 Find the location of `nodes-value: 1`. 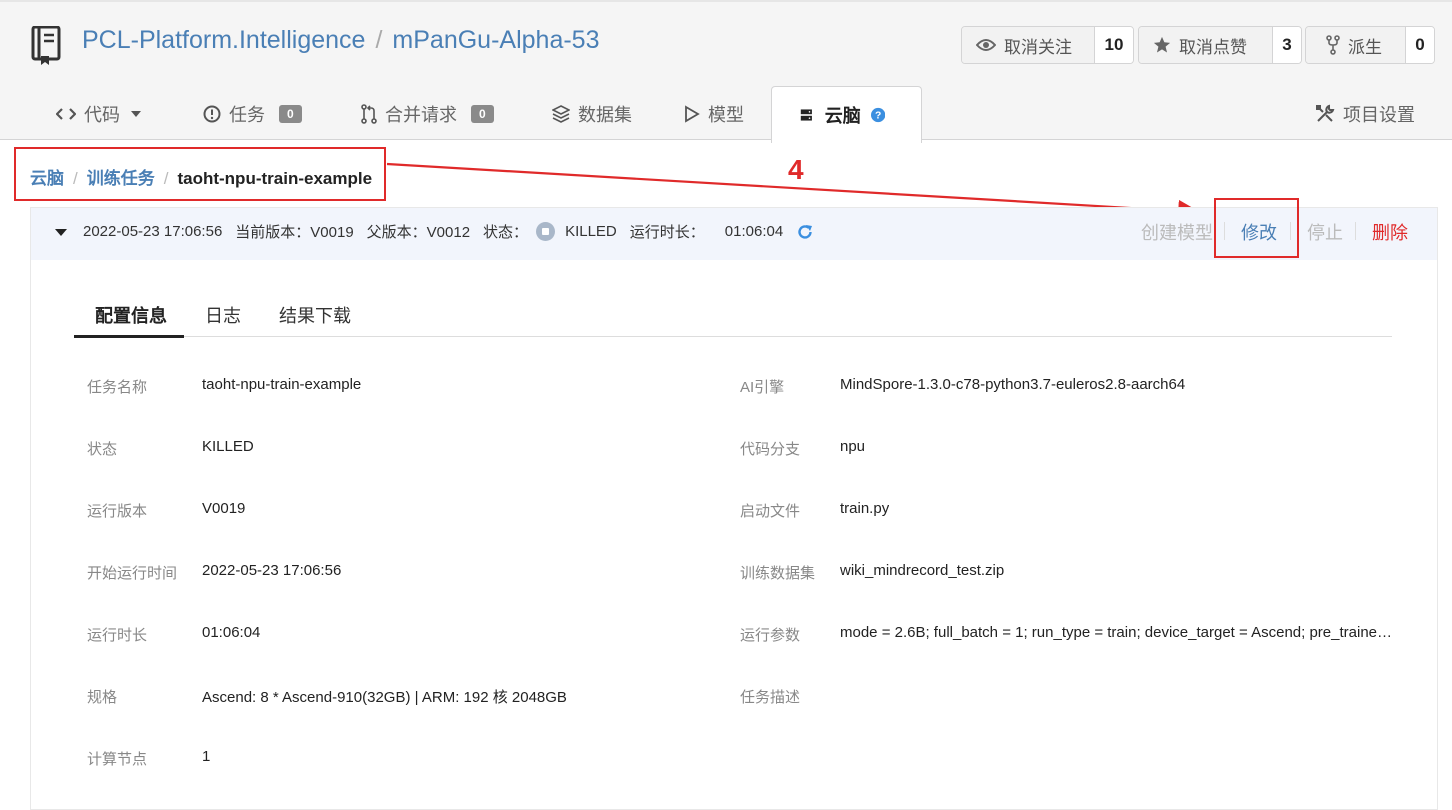

nodes-value: 1 is located at coordinates (206, 756).